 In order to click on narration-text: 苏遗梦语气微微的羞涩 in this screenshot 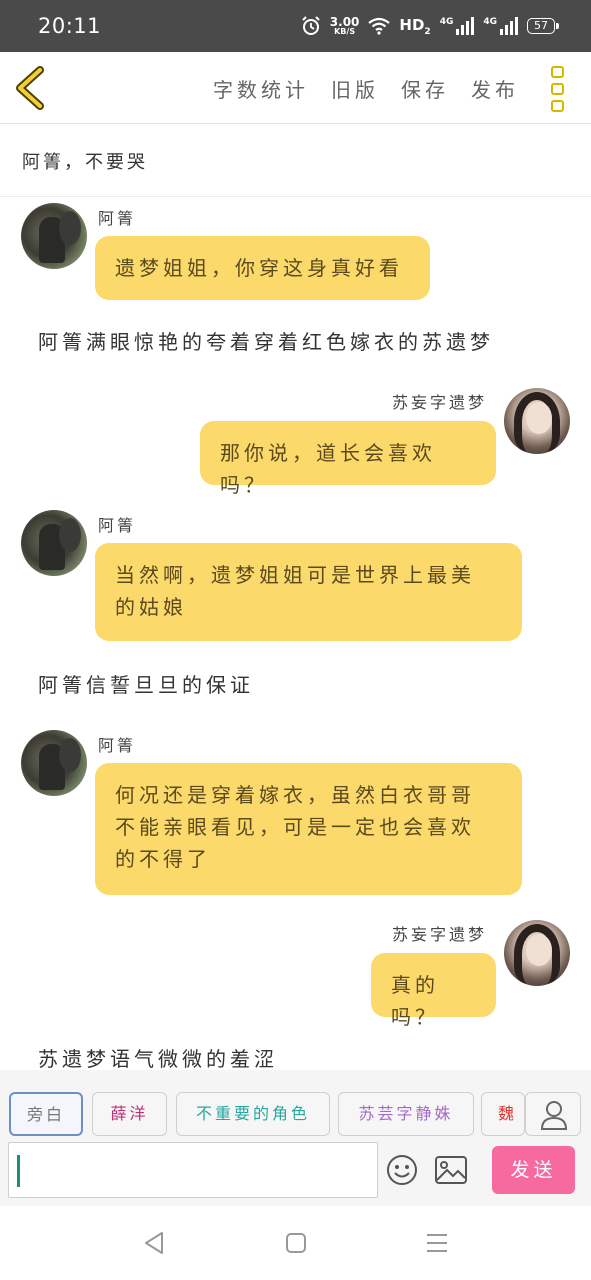, I will do `click(158, 1056)`.